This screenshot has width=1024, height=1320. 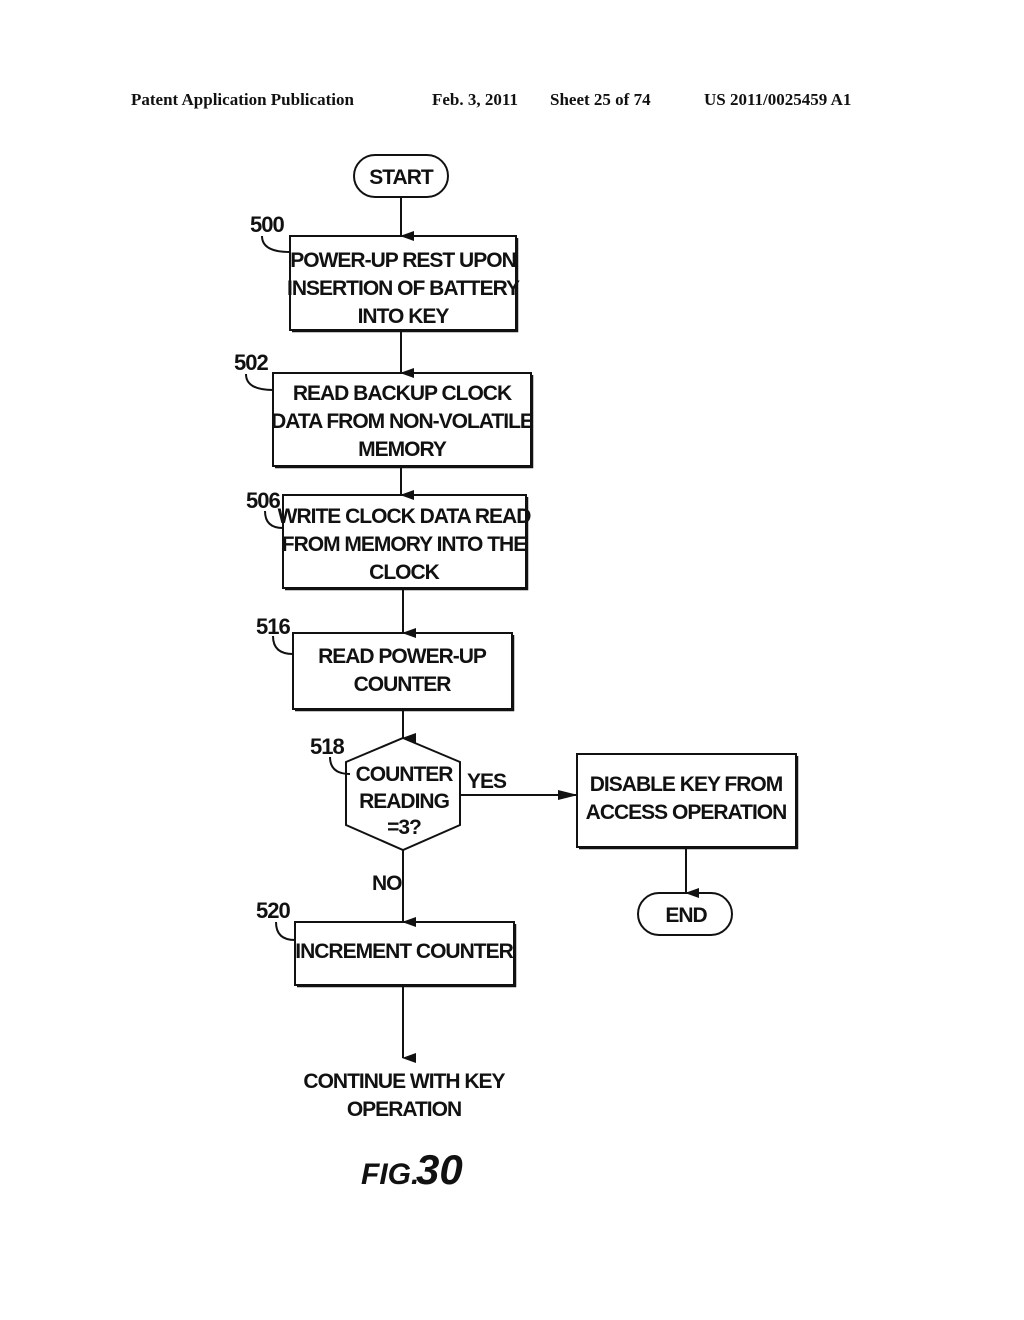 I want to click on continue-line-1: CONTINUE WITH KEY, so click(x=404, y=1081).